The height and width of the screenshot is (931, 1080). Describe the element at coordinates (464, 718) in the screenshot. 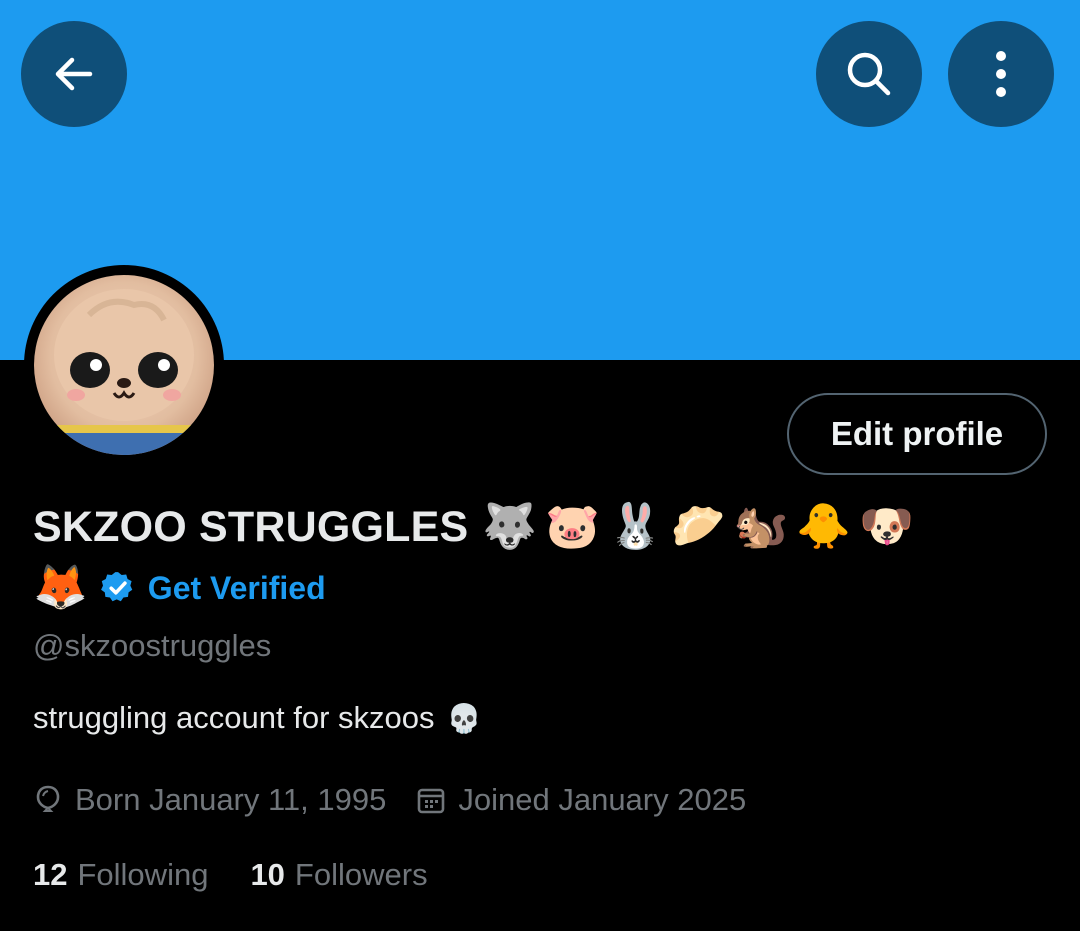

I see `skull-emoji: 💀` at that location.